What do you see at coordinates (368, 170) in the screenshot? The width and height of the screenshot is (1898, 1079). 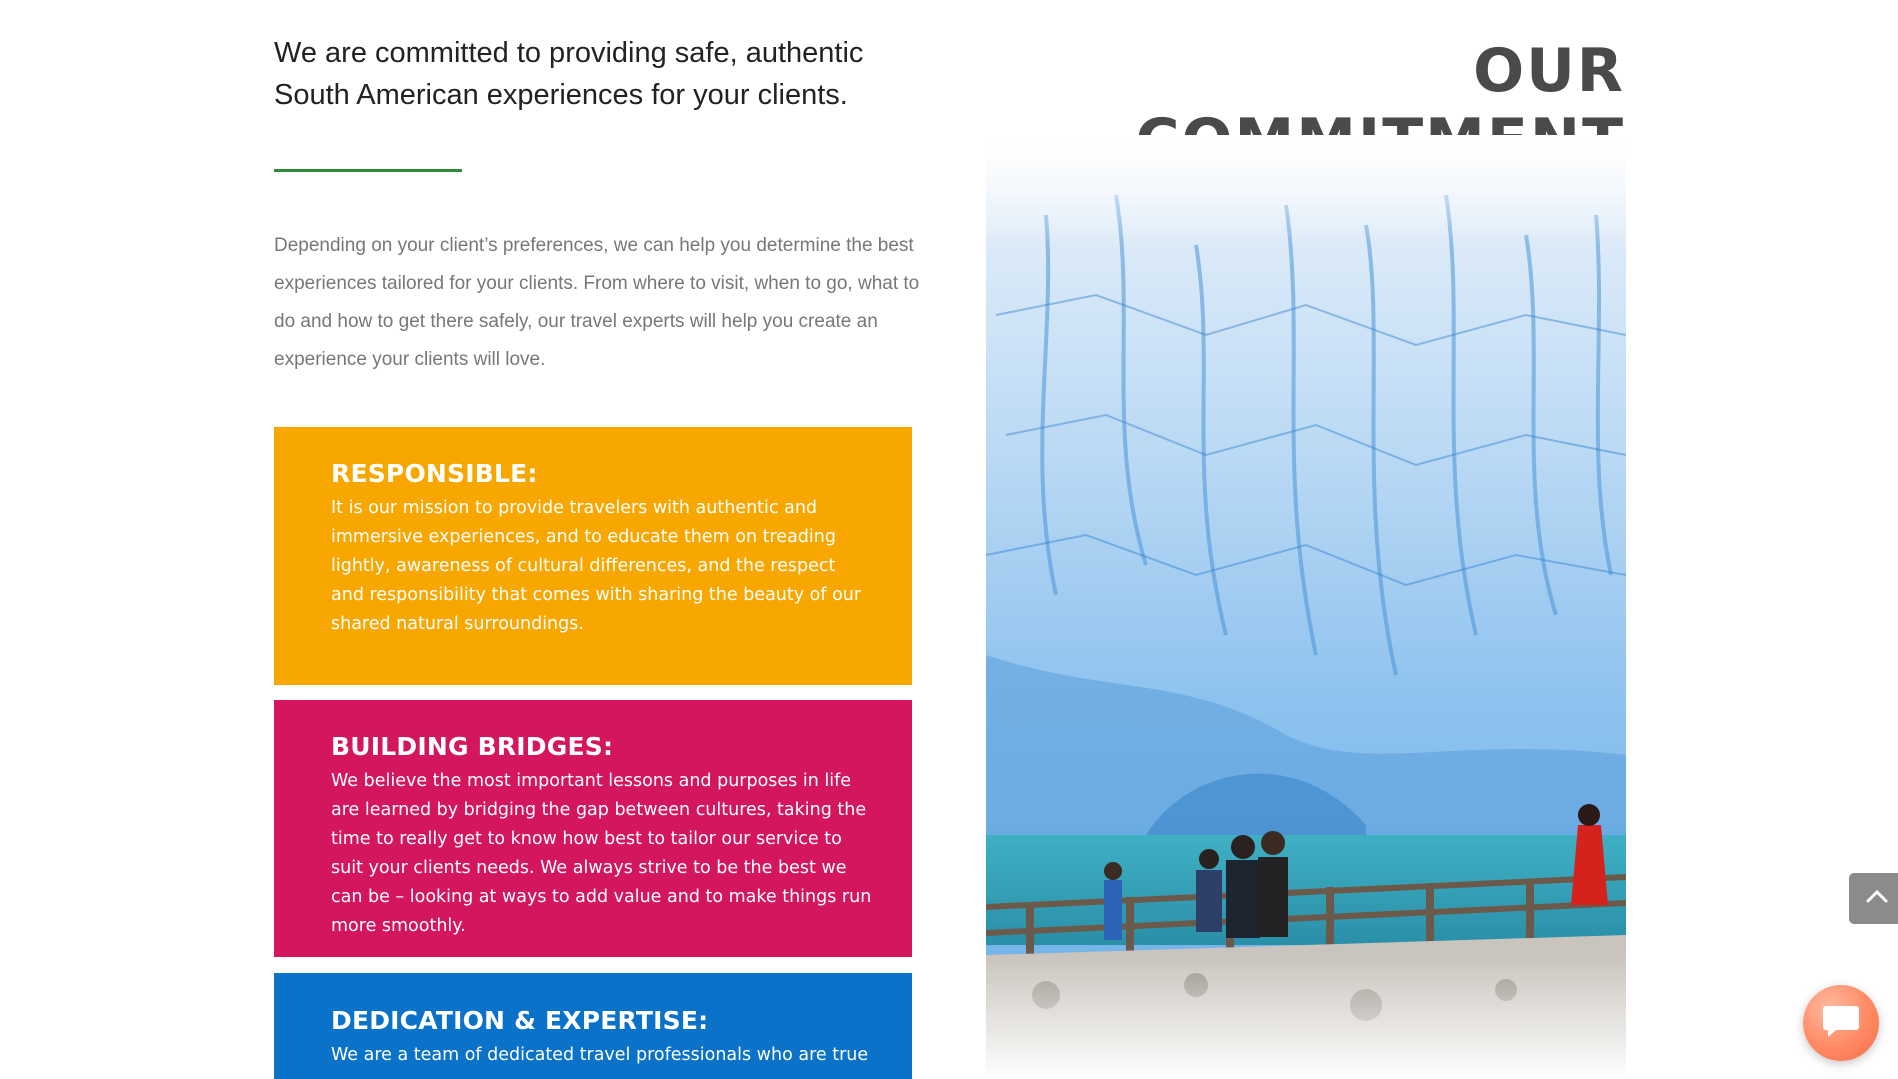 I see `heading-divider` at bounding box center [368, 170].